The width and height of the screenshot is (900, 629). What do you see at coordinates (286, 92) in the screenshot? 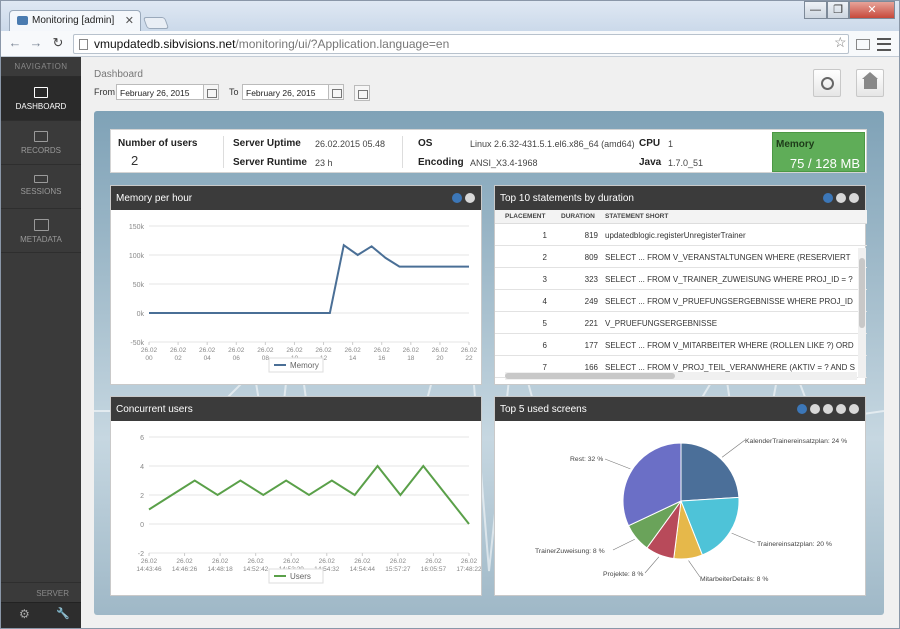
I see `to-date-input: February 26, 2015` at bounding box center [286, 92].